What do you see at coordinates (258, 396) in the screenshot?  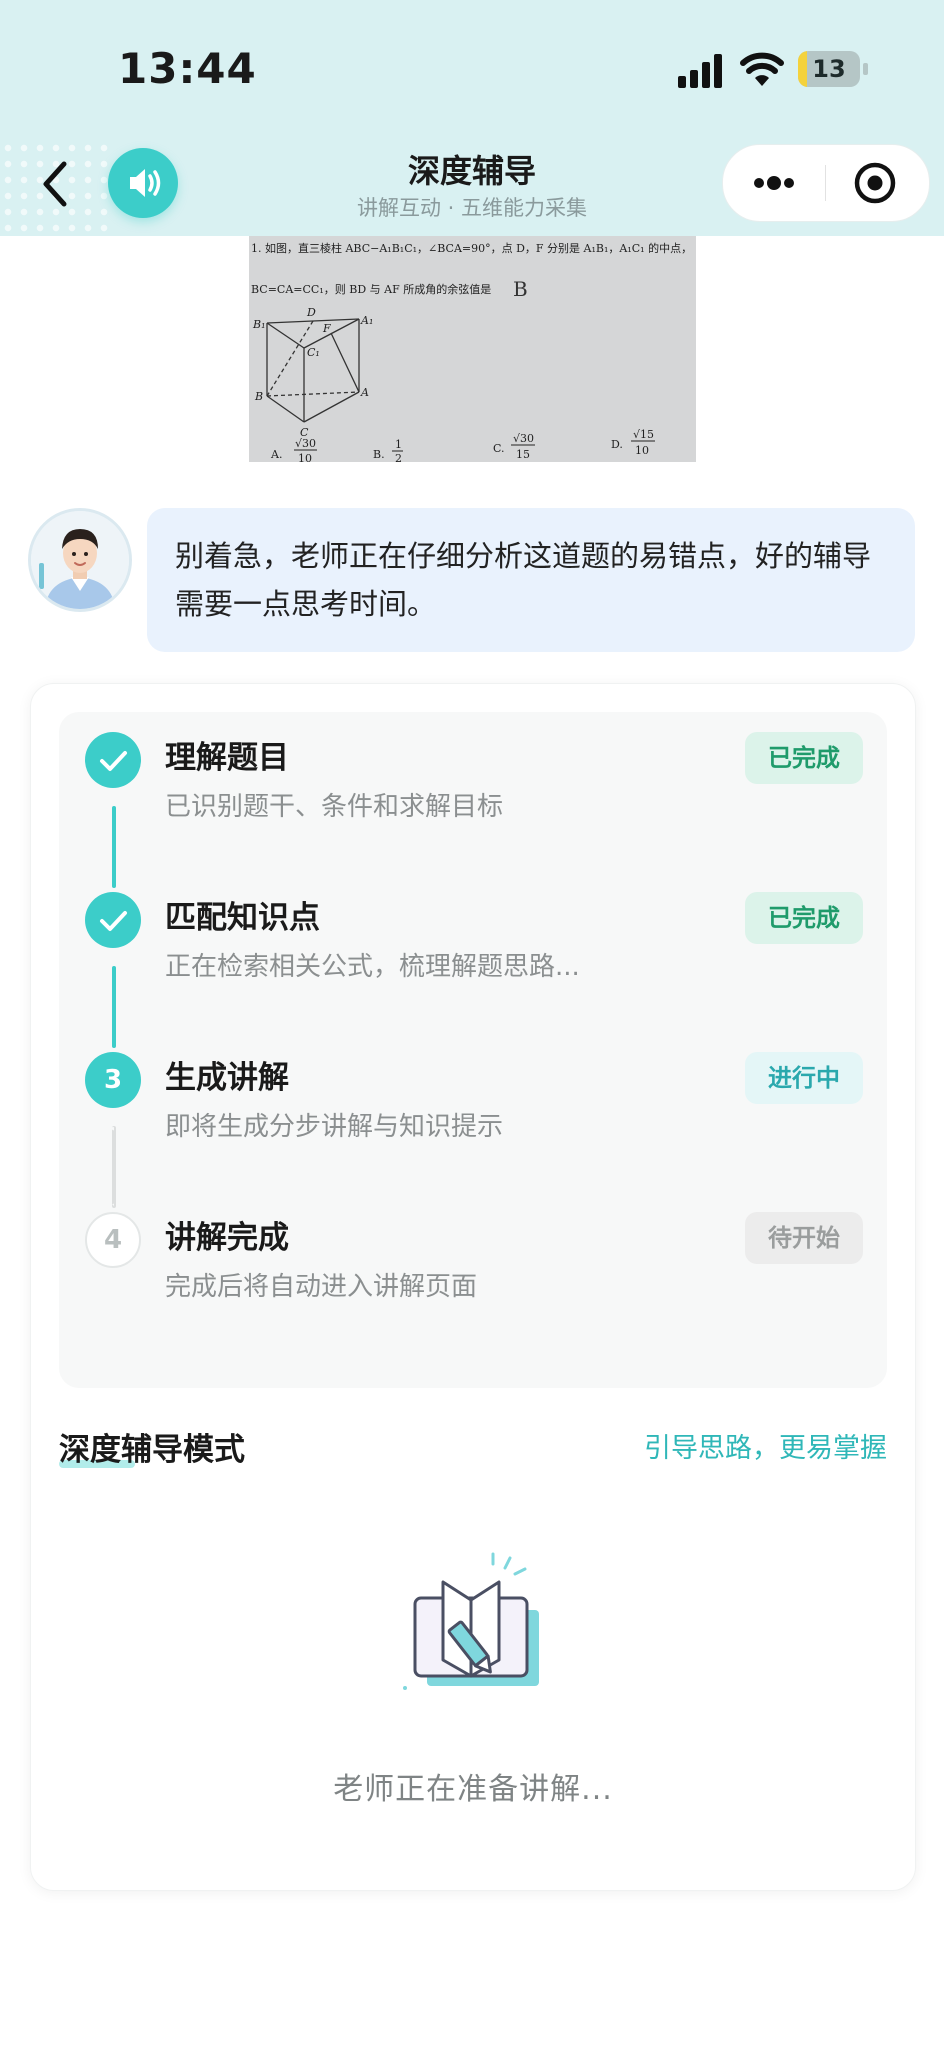 I see `vertex-label-b: B` at bounding box center [258, 396].